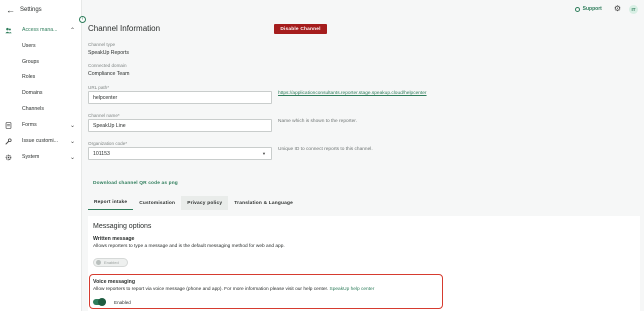 The image size is (644, 311). I want to click on sidebar-item-roles: Roles, so click(28, 77).